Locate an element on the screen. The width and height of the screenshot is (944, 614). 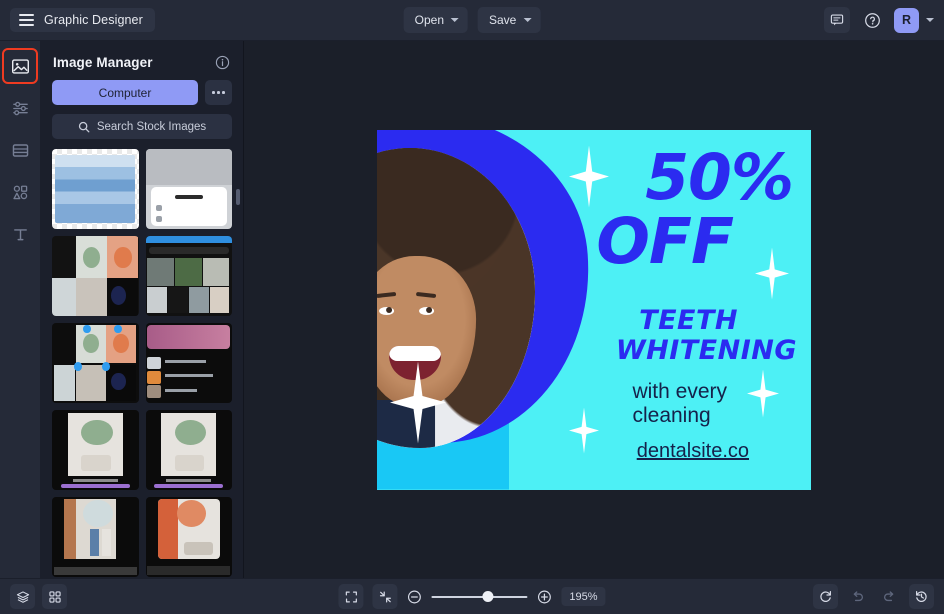
redo-button is located at coordinates (889, 596).